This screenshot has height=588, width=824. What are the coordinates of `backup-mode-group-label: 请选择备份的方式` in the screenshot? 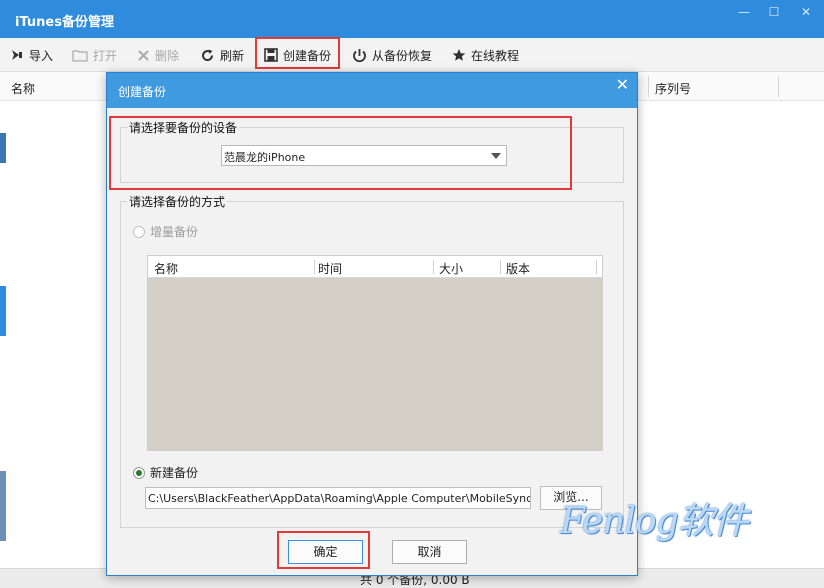 It's located at (177, 201).